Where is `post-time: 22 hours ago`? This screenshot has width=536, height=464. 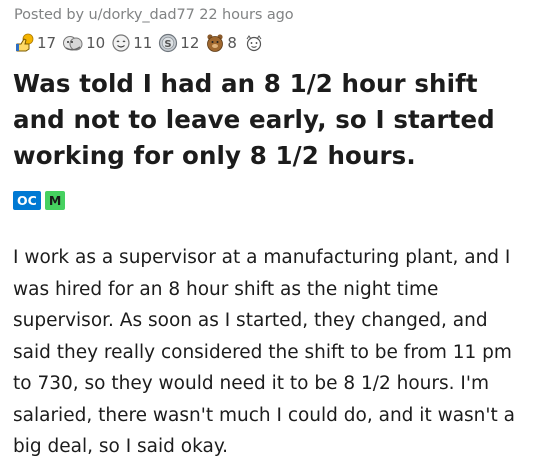 post-time: 22 hours ago is located at coordinates (246, 15).